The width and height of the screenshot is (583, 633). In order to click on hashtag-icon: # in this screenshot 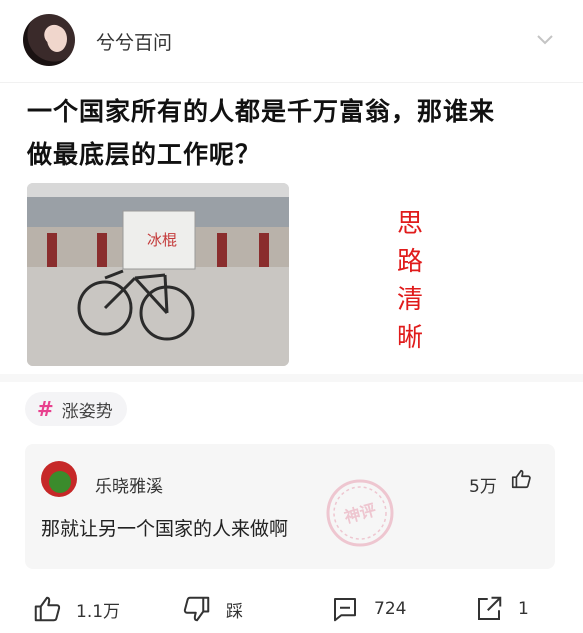, I will do `click(45, 409)`.